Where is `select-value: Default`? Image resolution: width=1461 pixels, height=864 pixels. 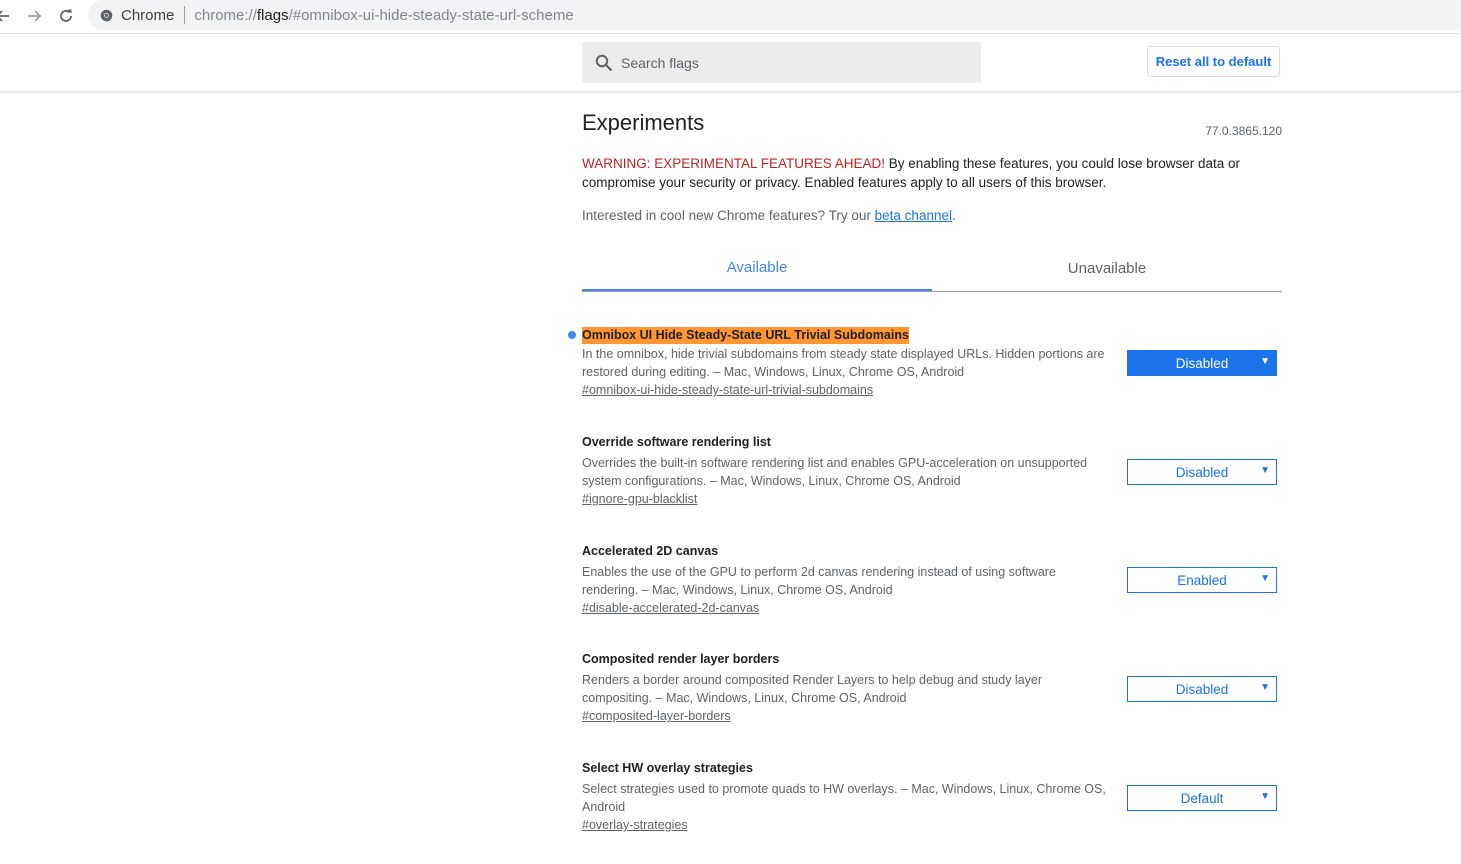
select-value: Default is located at coordinates (1202, 798).